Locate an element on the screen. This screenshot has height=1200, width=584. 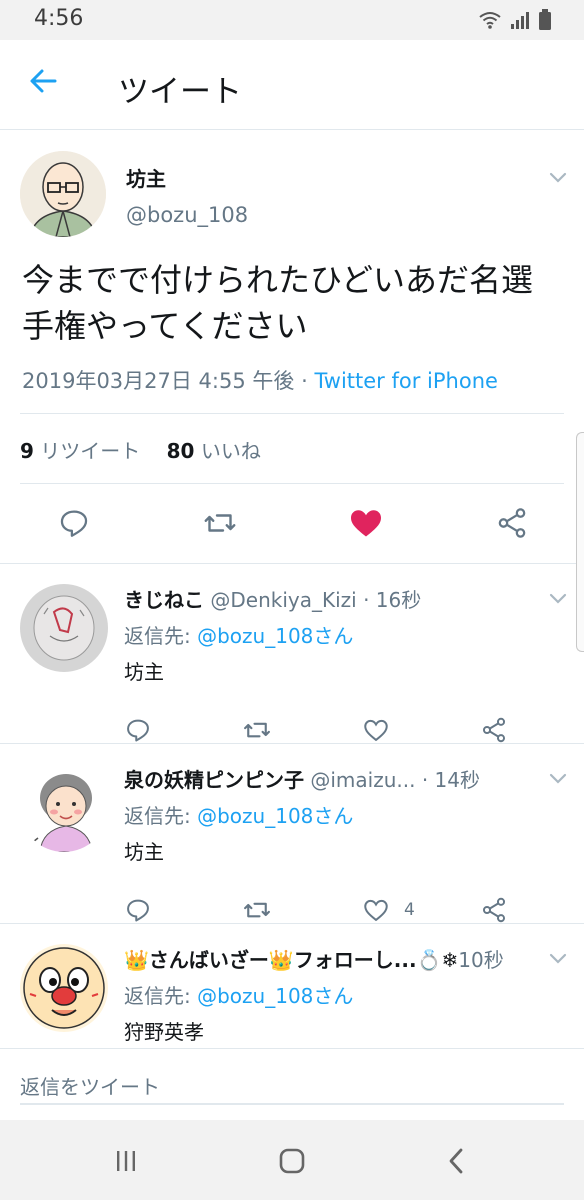
heart-filled-icon is located at coordinates (366, 523).